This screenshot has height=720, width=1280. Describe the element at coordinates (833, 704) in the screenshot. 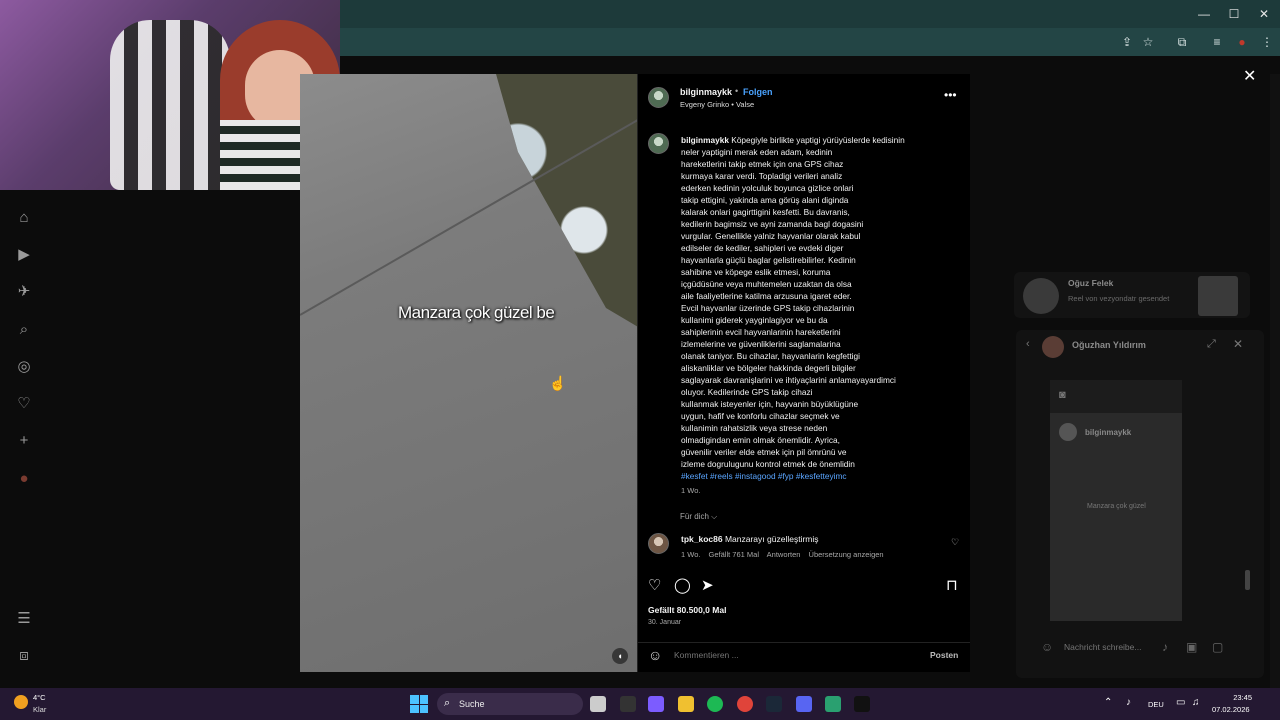

I see `app2-icon` at that location.